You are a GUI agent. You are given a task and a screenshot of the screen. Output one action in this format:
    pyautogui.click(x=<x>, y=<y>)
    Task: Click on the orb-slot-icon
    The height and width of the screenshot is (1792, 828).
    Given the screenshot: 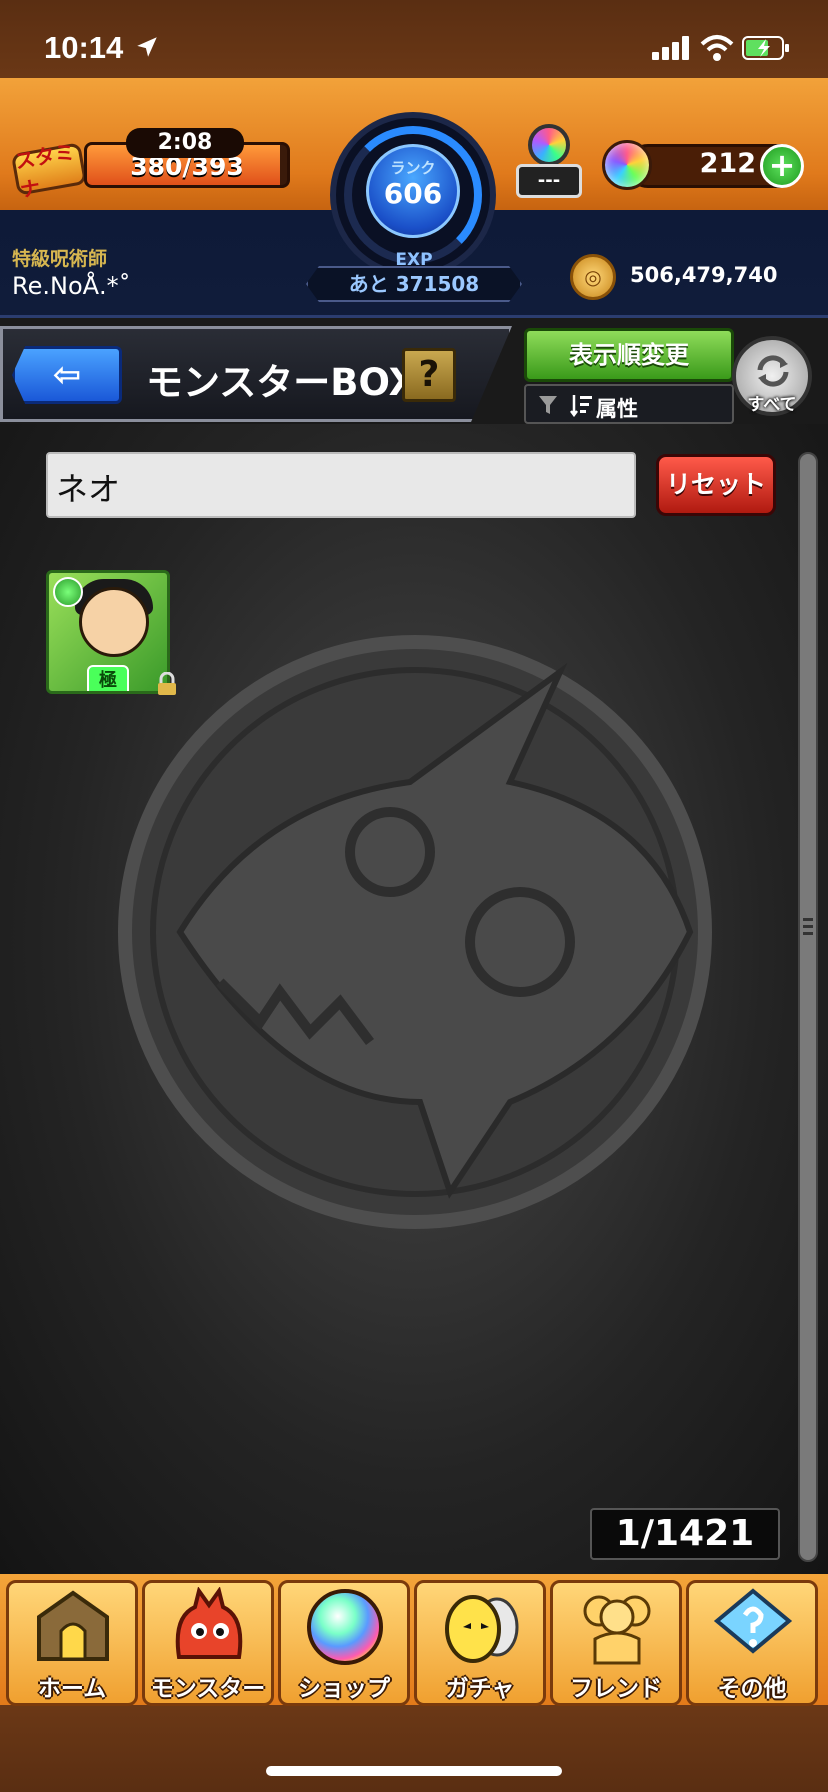 What is the action you would take?
    pyautogui.click(x=549, y=145)
    